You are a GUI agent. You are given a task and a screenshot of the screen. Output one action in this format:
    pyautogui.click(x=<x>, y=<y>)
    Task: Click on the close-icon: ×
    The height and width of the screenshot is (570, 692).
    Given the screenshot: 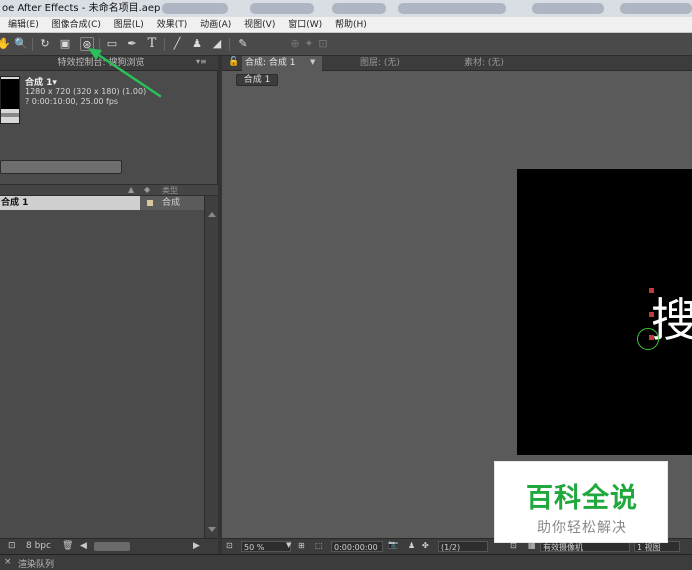 What is the action you would take?
    pyautogui.click(x=8, y=562)
    